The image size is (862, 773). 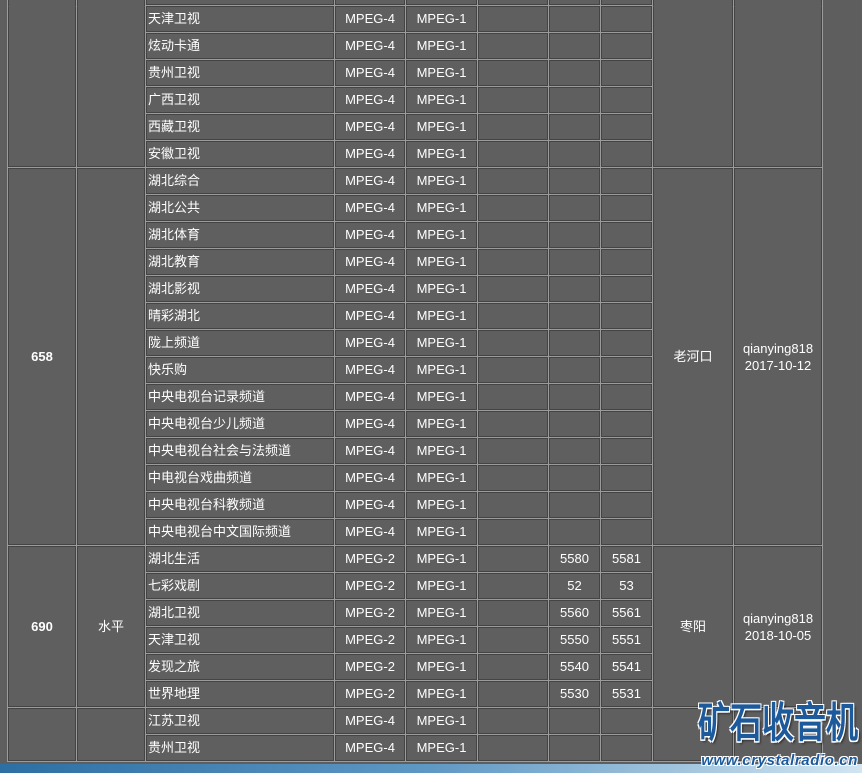 What do you see at coordinates (42, 86) in the screenshot?
I see `frequency-cell` at bounding box center [42, 86].